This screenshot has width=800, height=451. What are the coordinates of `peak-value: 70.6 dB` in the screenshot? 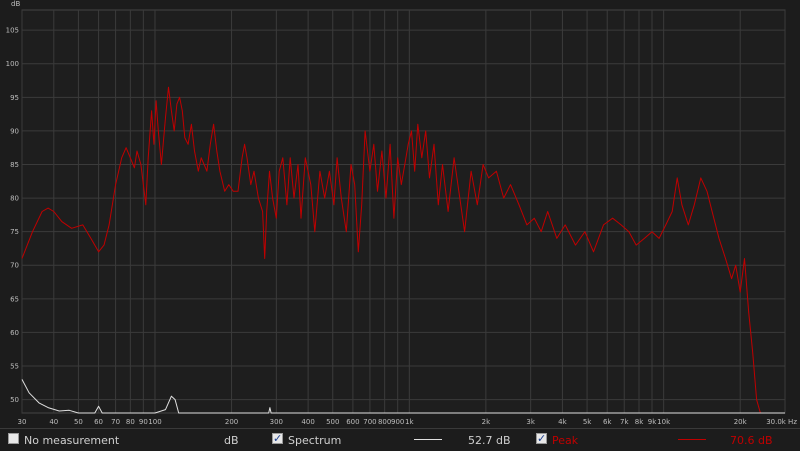 It's located at (751, 440).